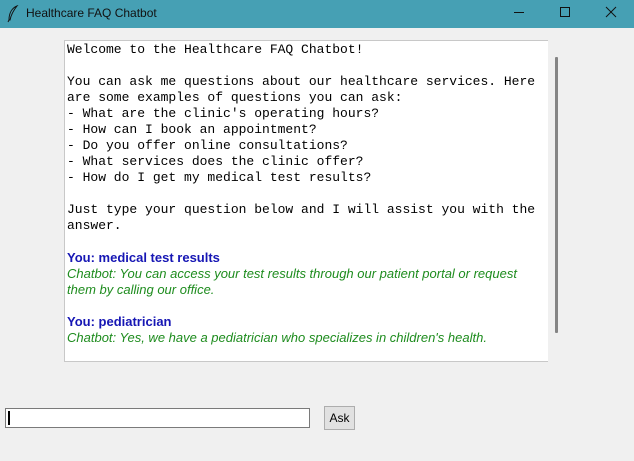 The image size is (634, 461). I want to click on intro-line: Welcome to the Healthcare FAQ Chatbot!, so click(215, 49).